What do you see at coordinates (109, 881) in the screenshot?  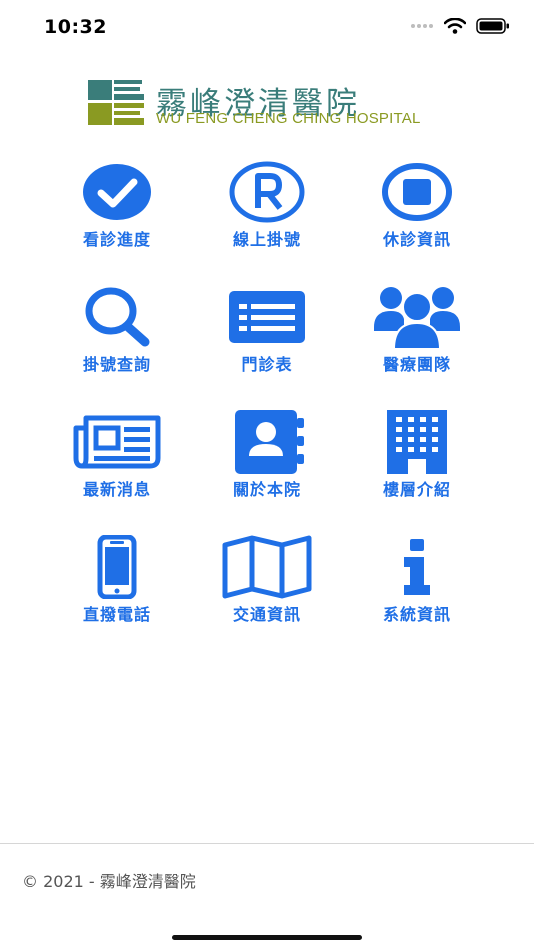 I see `footer-copyright: © 2021 - 霧峰澄清醫院` at bounding box center [109, 881].